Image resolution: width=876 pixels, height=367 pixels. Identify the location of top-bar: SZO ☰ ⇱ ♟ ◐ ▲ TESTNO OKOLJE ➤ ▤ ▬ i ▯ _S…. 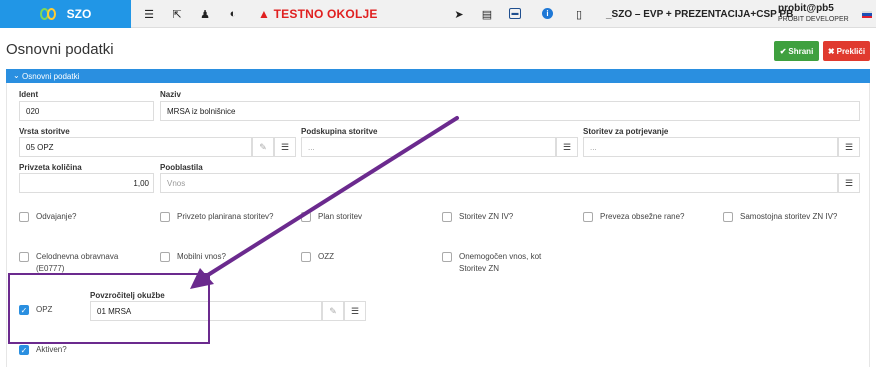
(438, 14).